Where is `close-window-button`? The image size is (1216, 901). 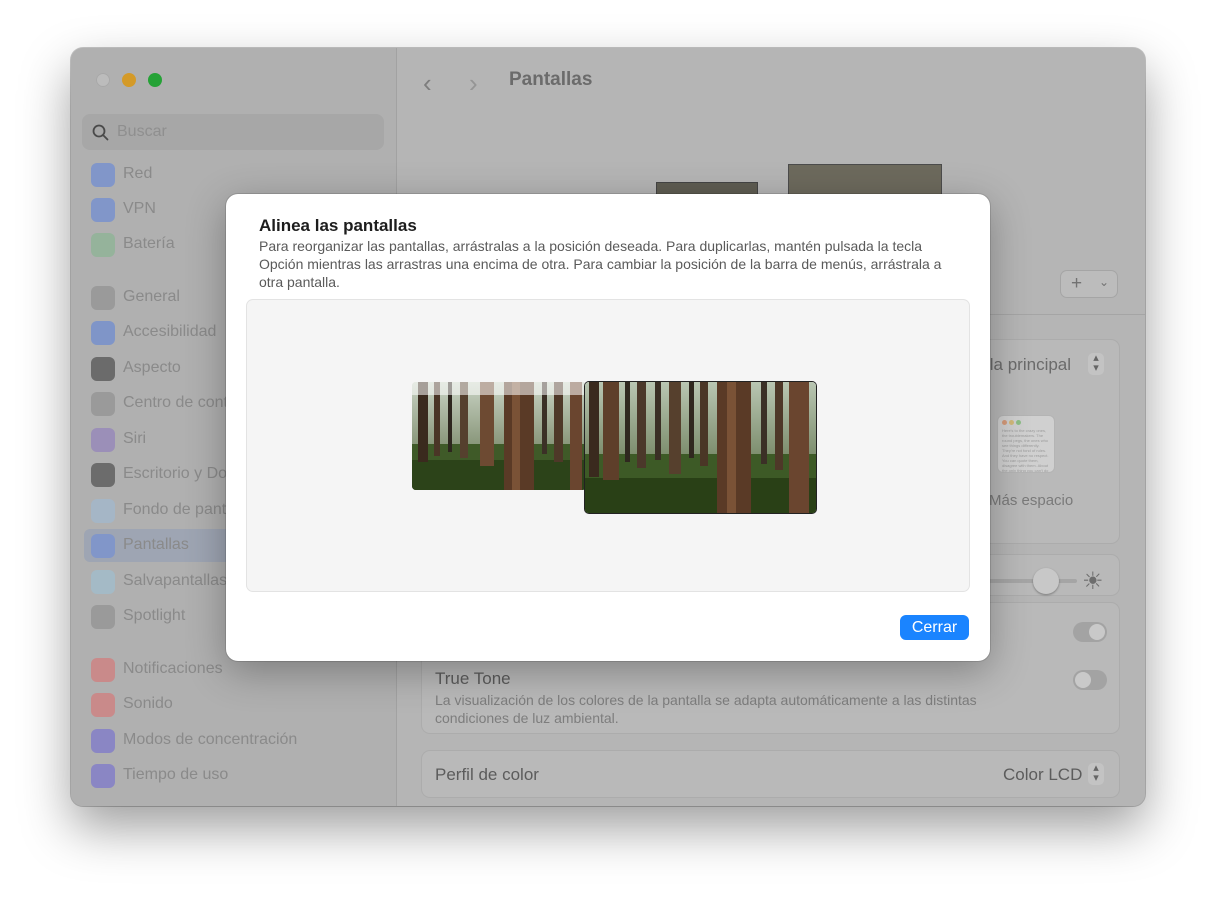 close-window-button is located at coordinates (103, 80).